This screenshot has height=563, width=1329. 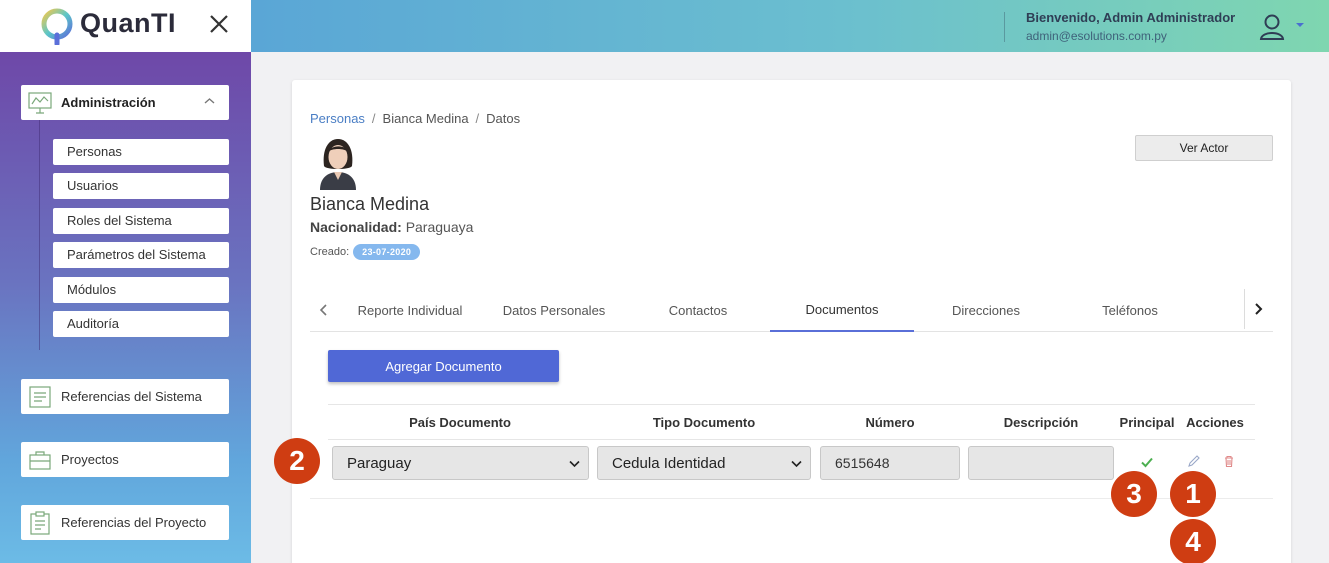 What do you see at coordinates (108, 102) in the screenshot?
I see `sidebar-item-label: Administración` at bounding box center [108, 102].